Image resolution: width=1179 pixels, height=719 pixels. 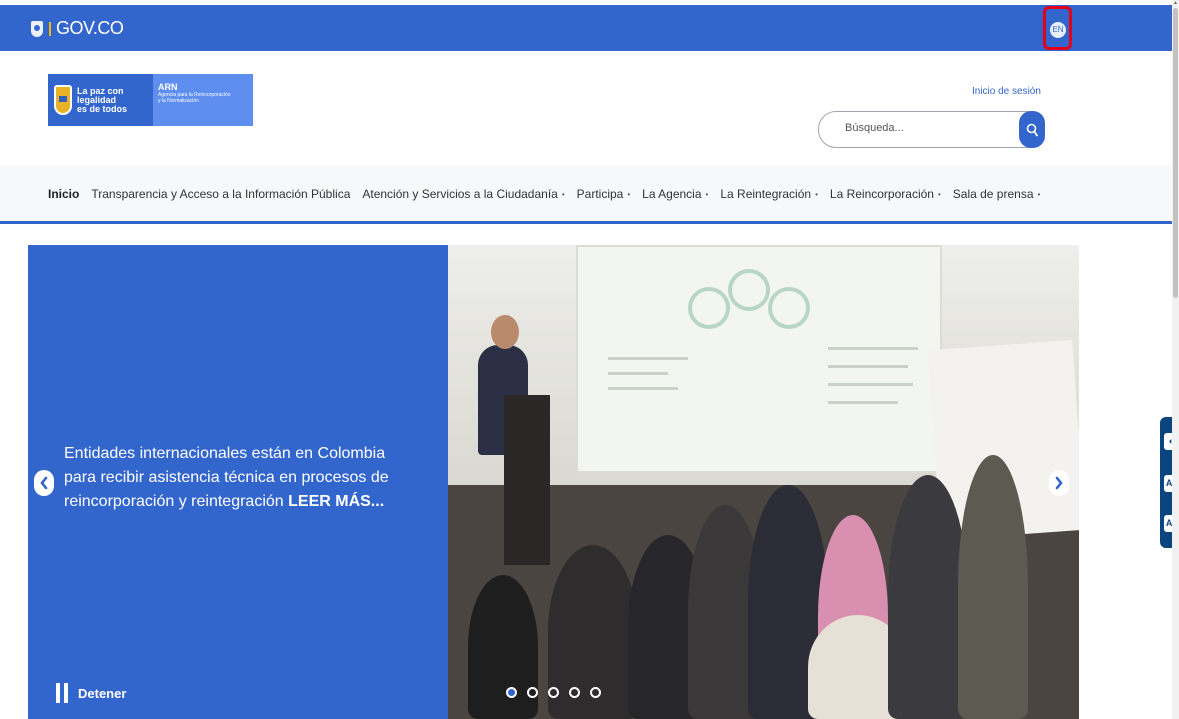 I want to click on logo-title: ARN, so click(x=168, y=87).